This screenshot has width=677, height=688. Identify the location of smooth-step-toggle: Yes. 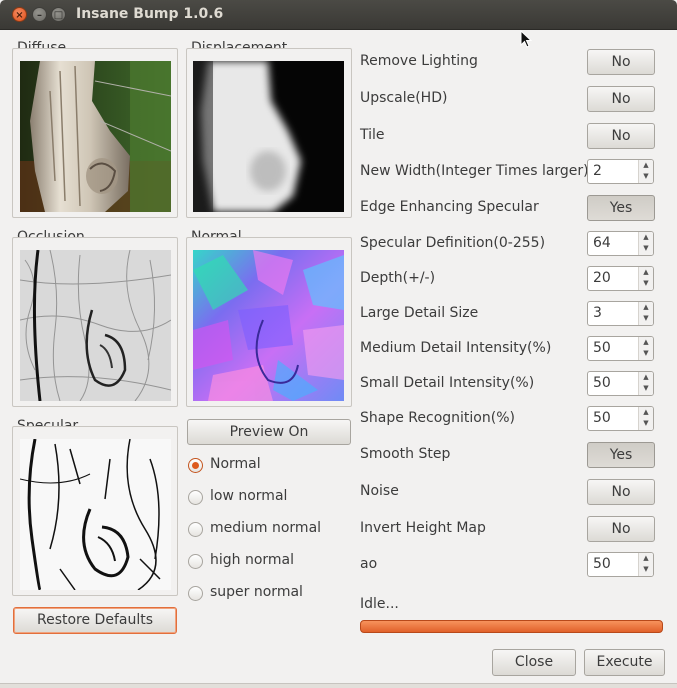
(621, 455).